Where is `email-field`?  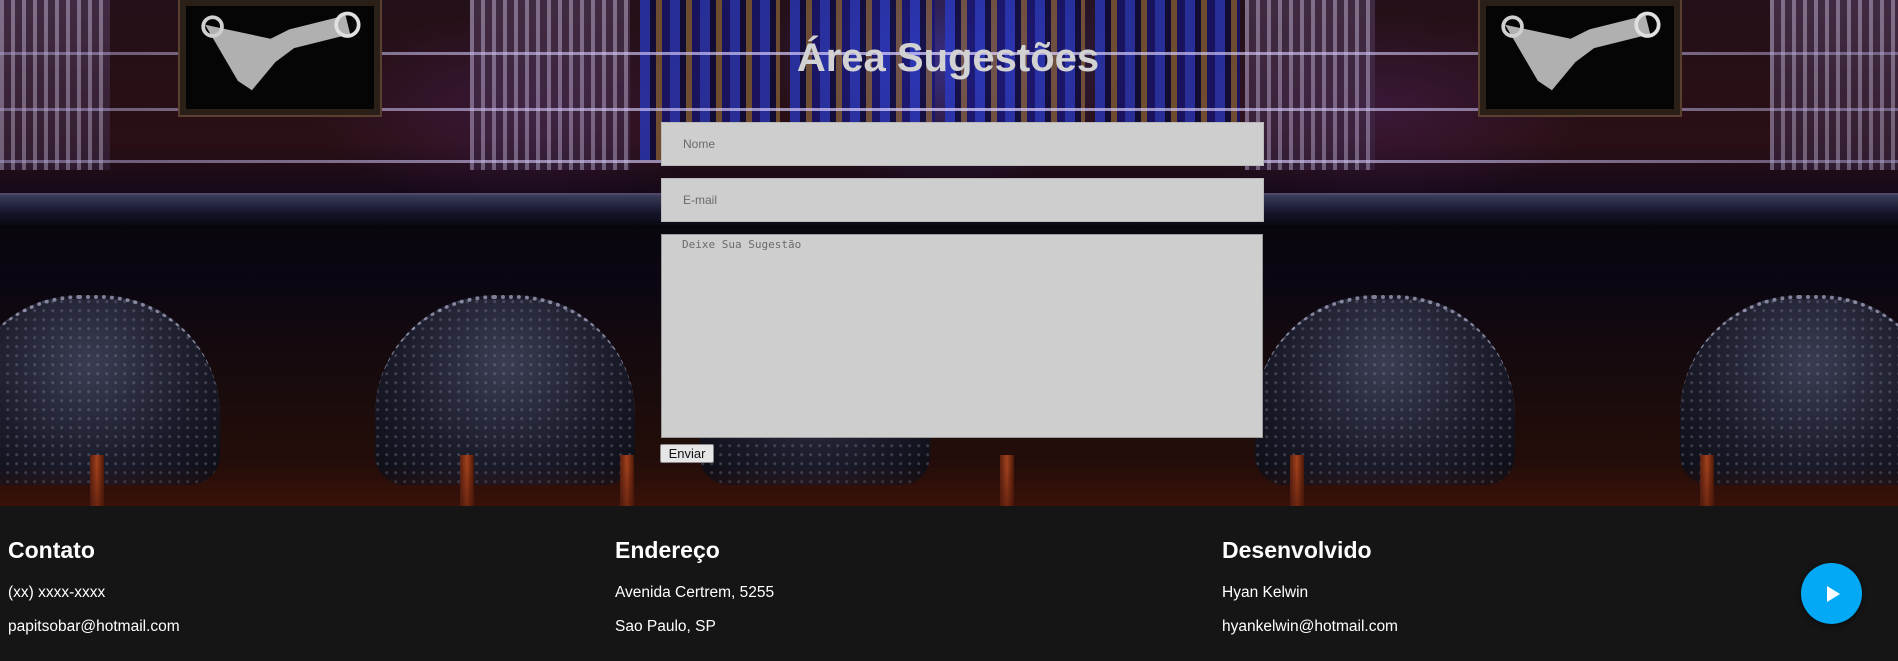 email-field is located at coordinates (962, 200).